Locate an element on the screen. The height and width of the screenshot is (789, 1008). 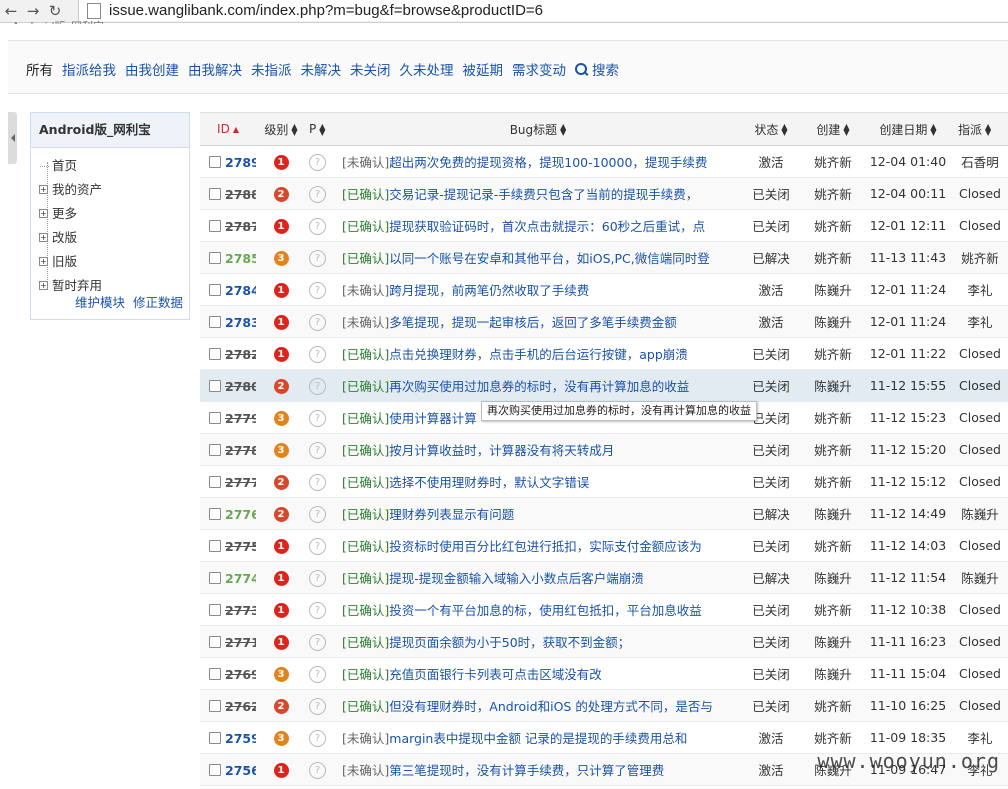
bug-id-link: 2776 is located at coordinates (240, 514).